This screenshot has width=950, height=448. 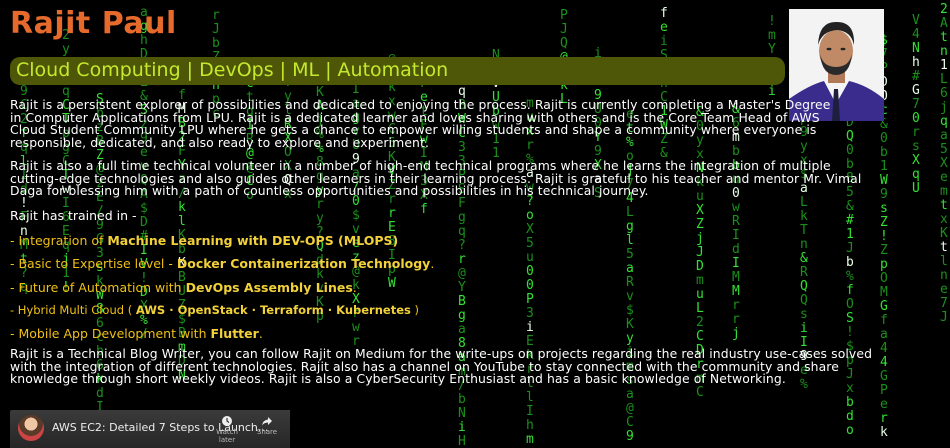 What do you see at coordinates (414, 310) in the screenshot?
I see `skill-suffix: )` at bounding box center [414, 310].